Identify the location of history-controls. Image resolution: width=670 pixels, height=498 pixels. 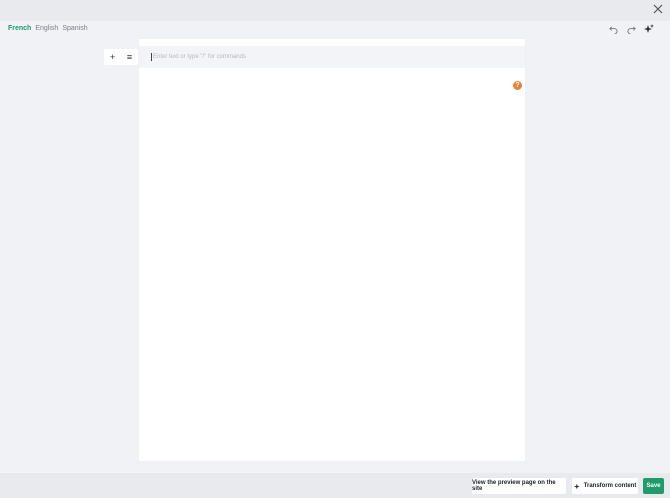
(631, 29).